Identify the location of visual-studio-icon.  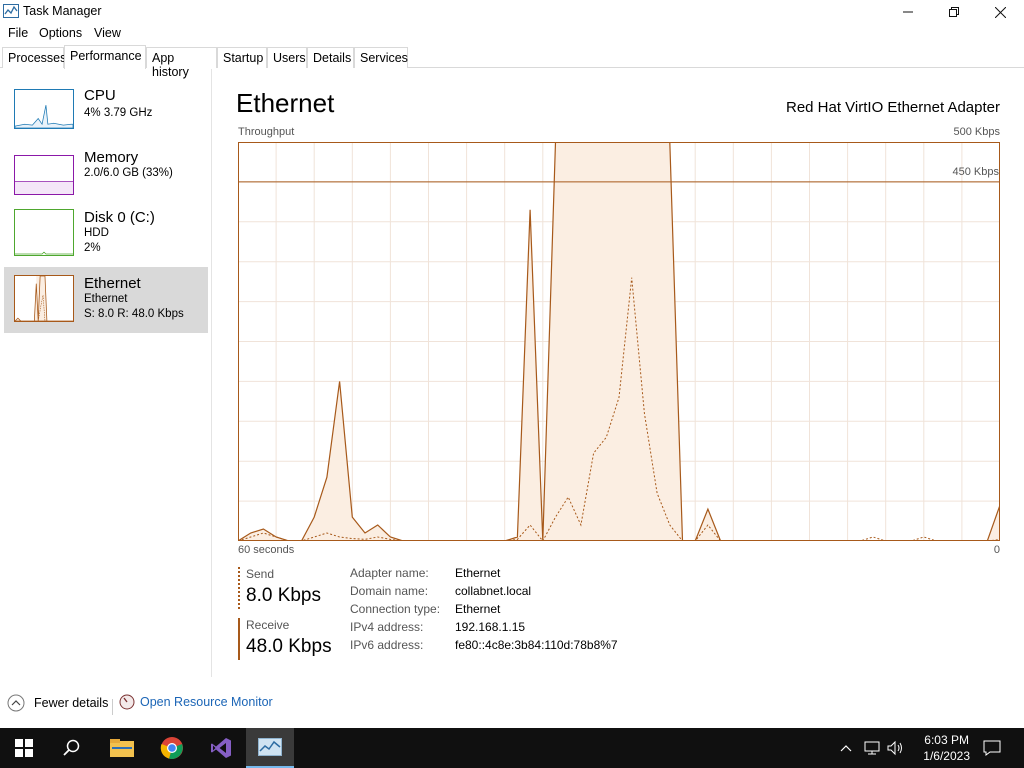
(221, 748).